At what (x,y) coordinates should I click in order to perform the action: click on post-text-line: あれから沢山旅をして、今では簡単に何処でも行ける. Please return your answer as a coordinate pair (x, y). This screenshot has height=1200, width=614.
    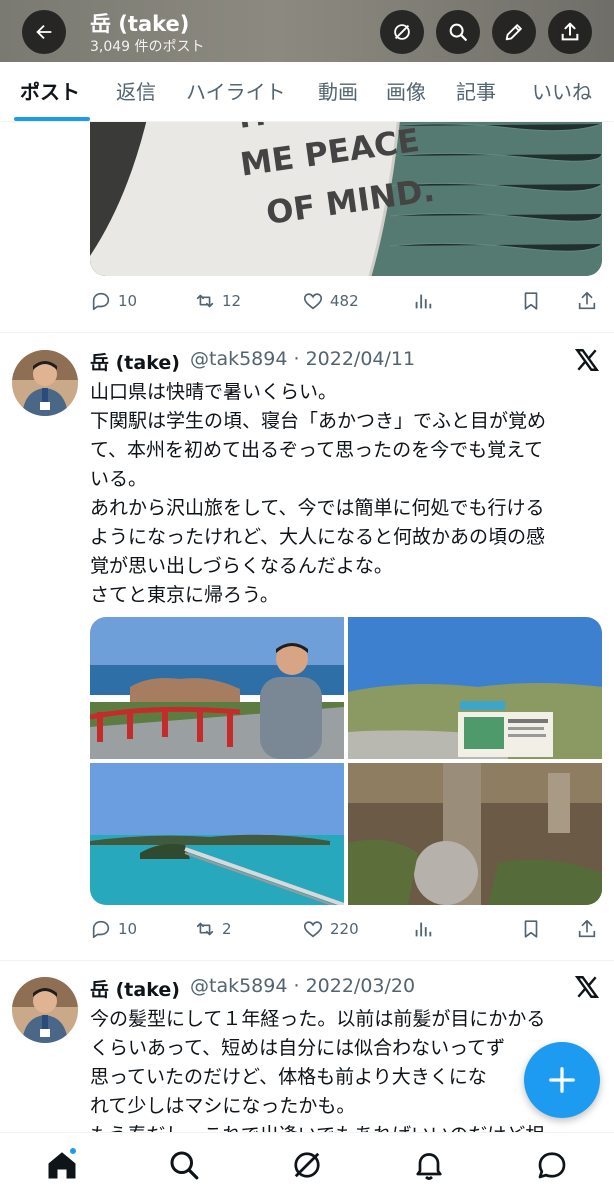
    Looking at the image, I should click on (317, 508).